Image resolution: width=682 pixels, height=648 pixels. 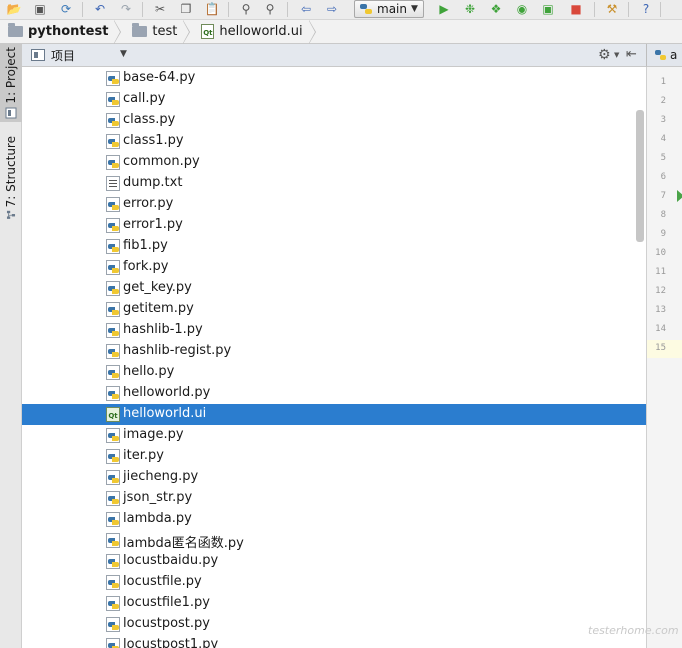 What do you see at coordinates (334, 393) in the screenshot?
I see `tree-file-item: helloworld.py` at bounding box center [334, 393].